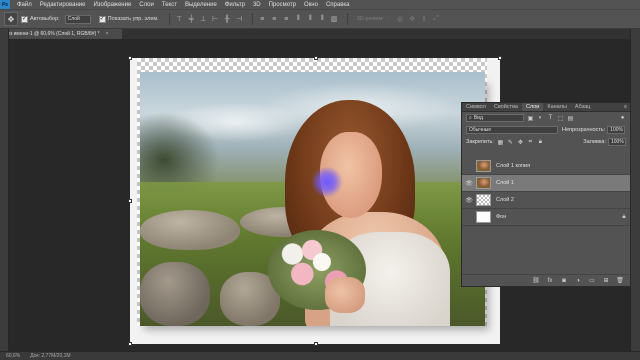  Describe the element at coordinates (635, 194) in the screenshot. I see `panel-dock-edge` at that location.